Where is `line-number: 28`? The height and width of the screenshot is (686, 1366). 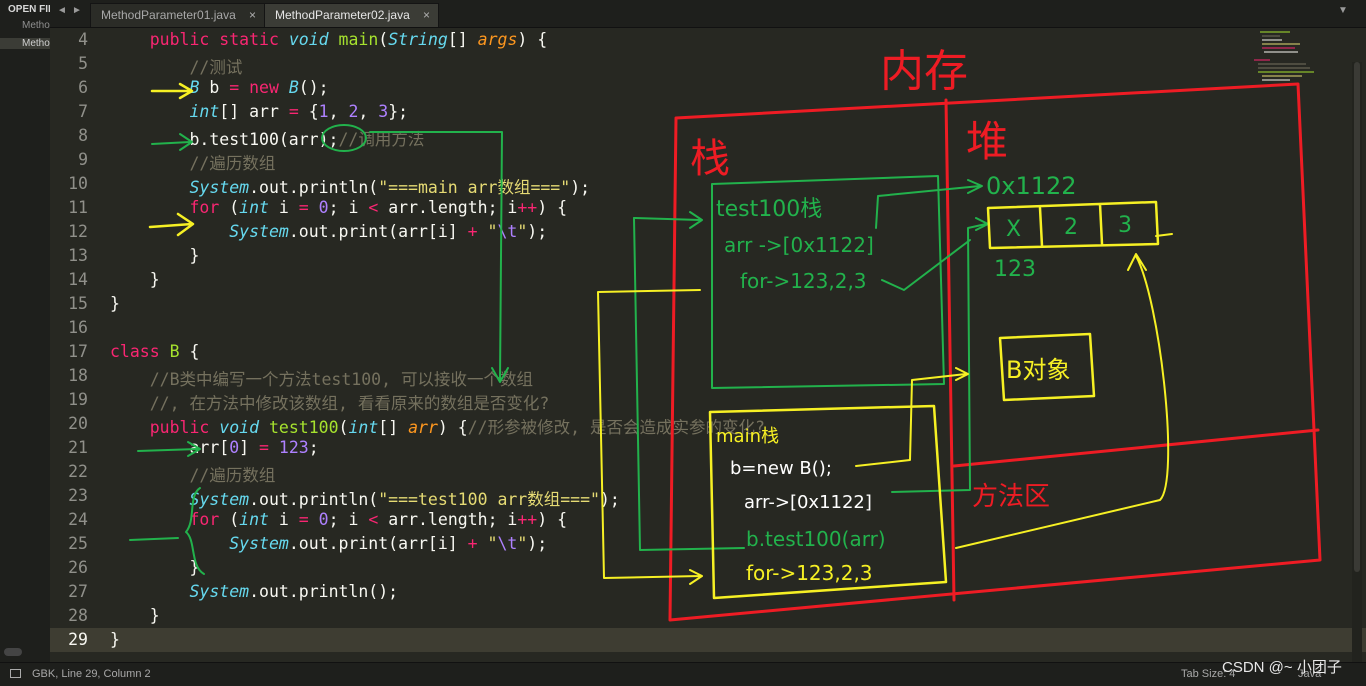 line-number: 28 is located at coordinates (78, 615).